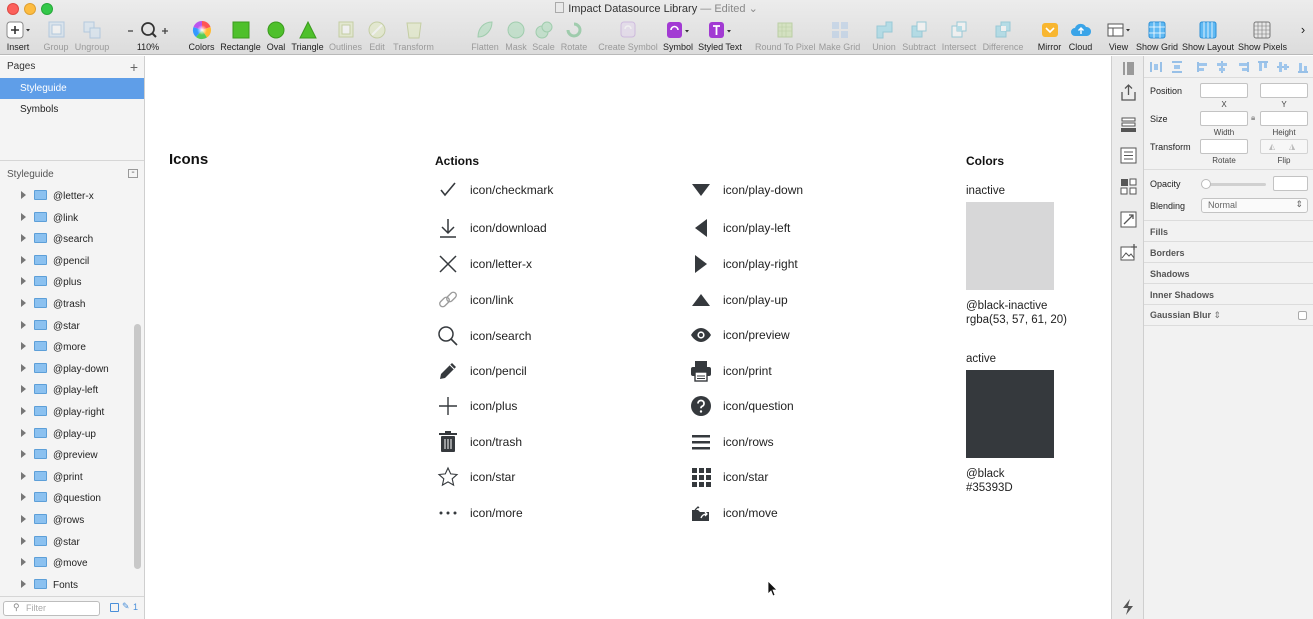 Image resolution: width=1313 pixels, height=619 pixels. I want to click on styled-text-button: Styled Text, so click(720, 37).